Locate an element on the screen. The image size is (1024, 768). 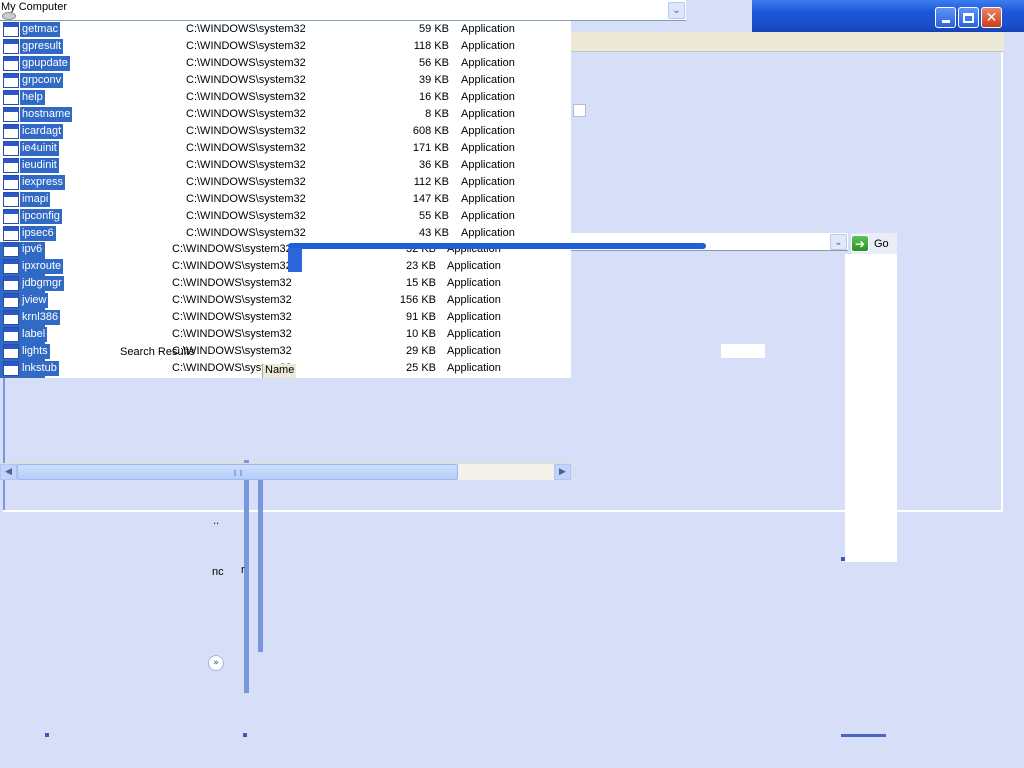
maximize-button is located at coordinates (968, 17).